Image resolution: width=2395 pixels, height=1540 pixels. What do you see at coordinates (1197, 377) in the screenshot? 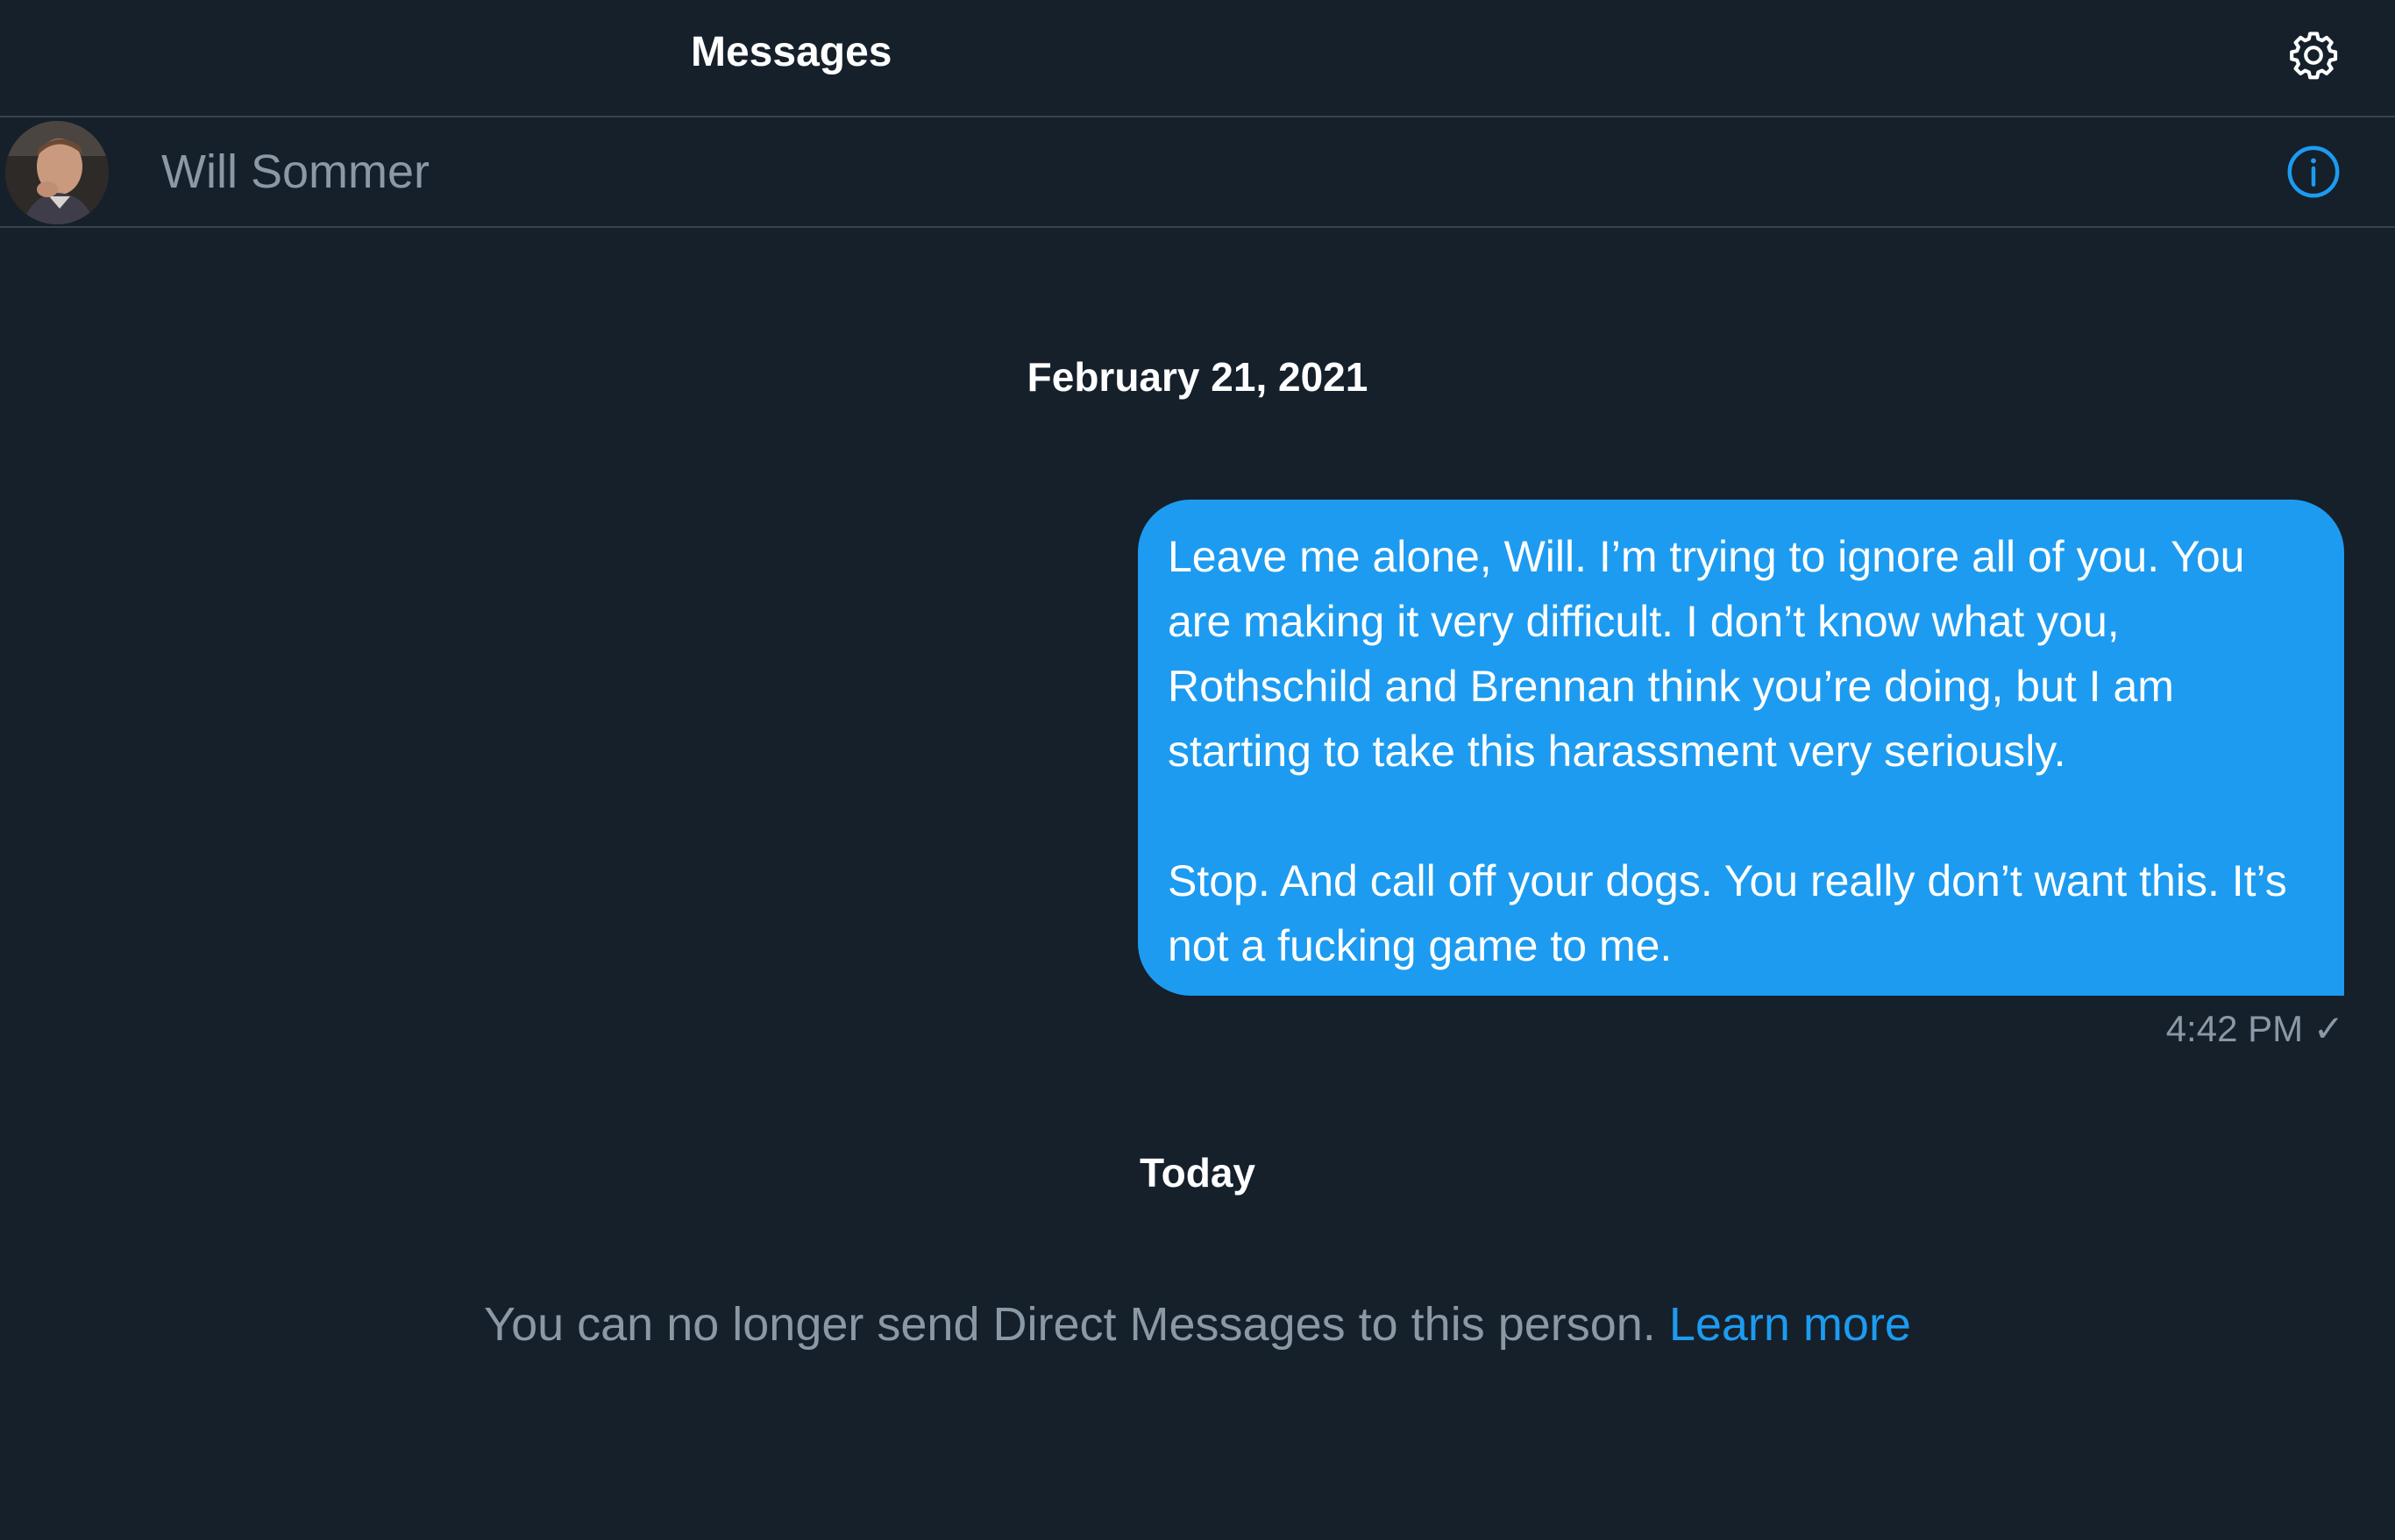
I see `date-separator: February 21, 2021` at bounding box center [1197, 377].